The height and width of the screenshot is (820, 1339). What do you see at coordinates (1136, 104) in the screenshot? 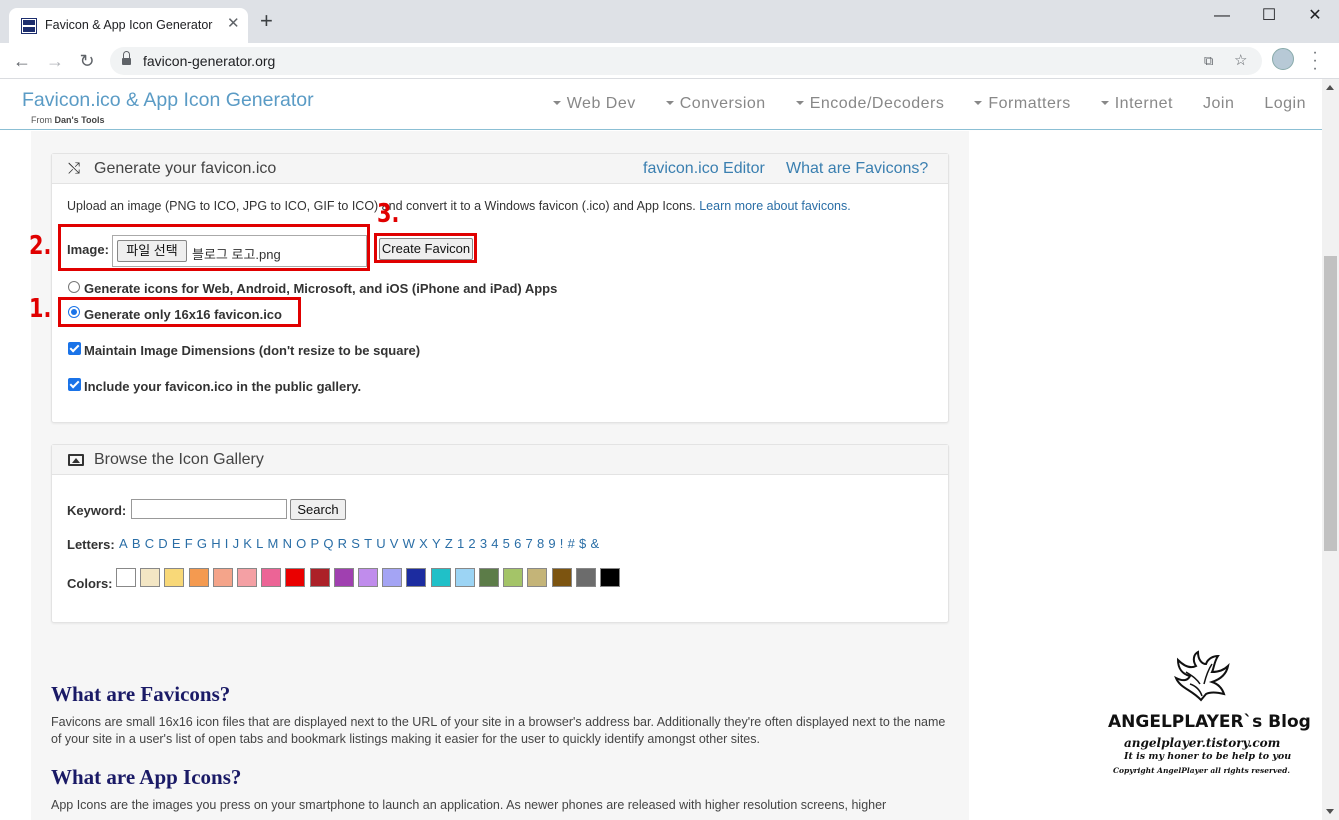
I see `nav-internet: Internet` at bounding box center [1136, 104].